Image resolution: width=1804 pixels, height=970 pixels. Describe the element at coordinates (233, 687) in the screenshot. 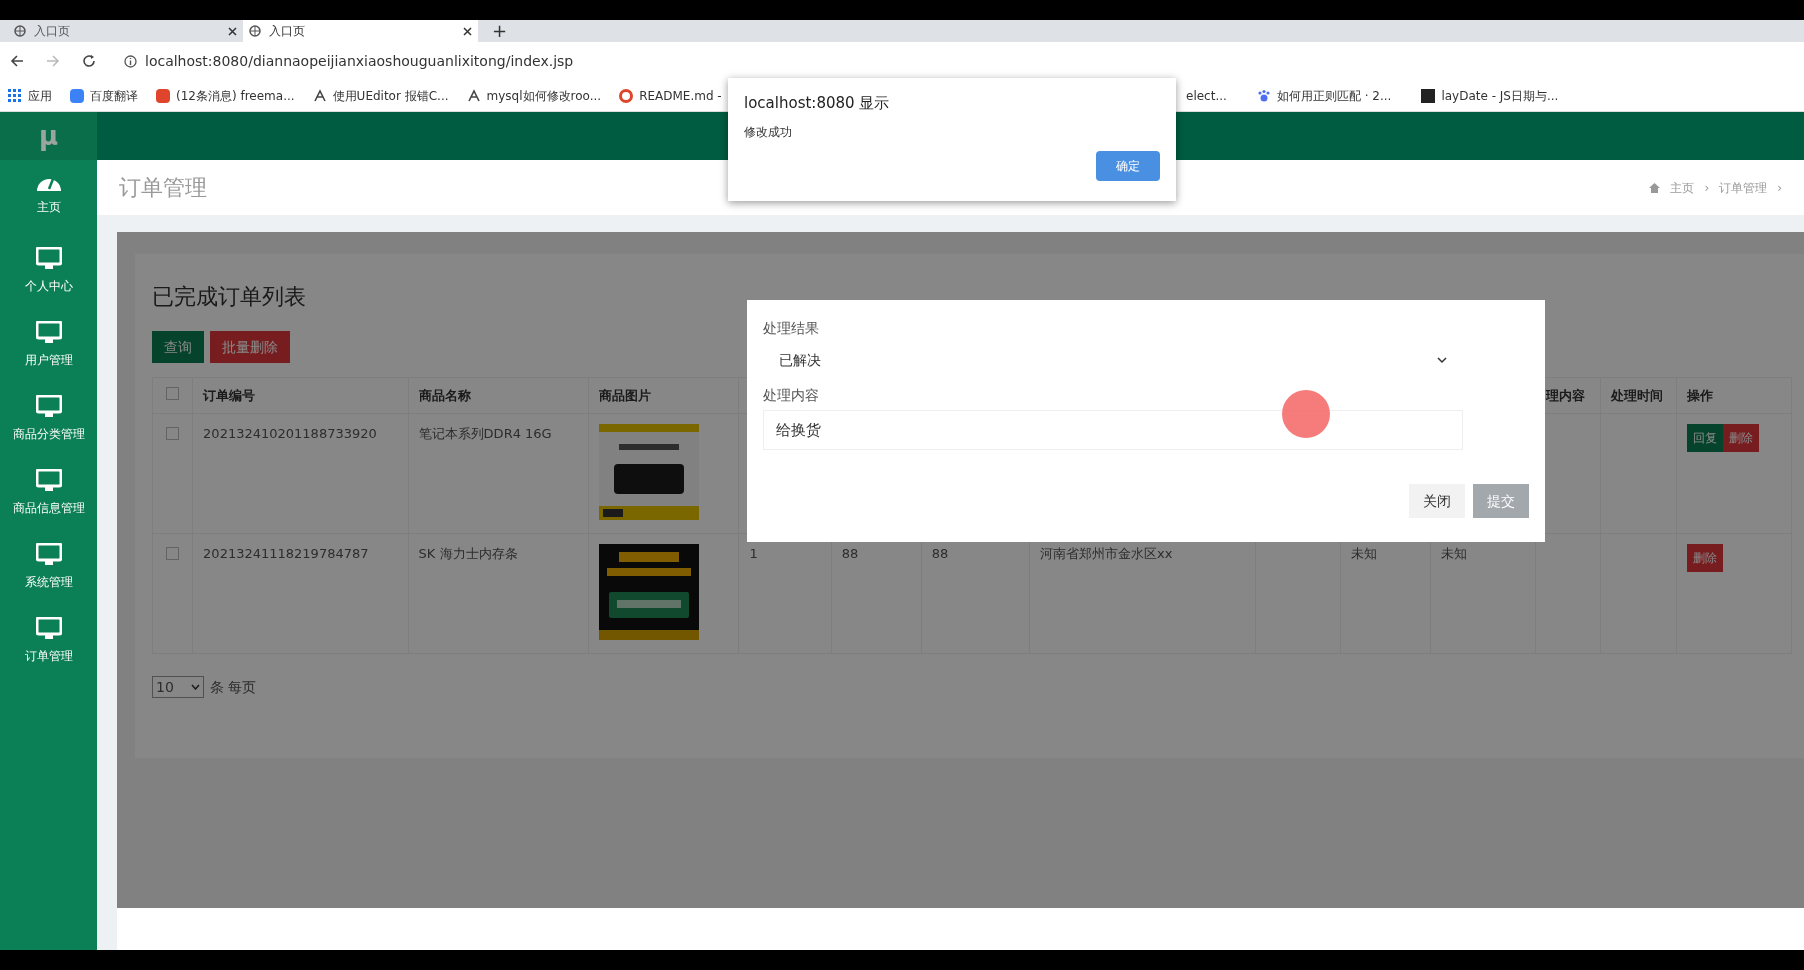

I see `page-size-label: 条 每页` at that location.